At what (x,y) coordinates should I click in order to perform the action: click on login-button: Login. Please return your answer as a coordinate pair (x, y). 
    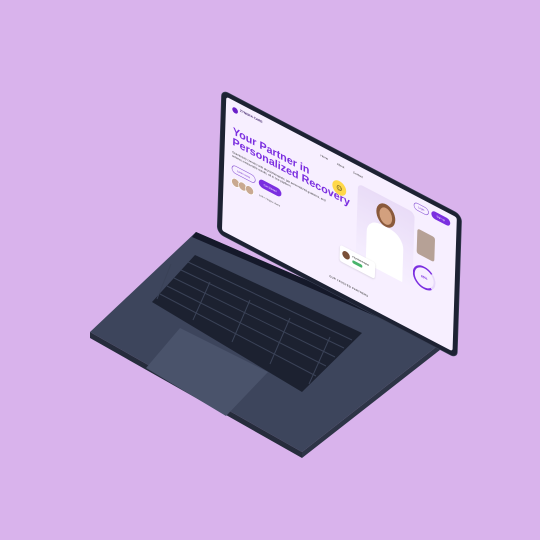
    Looking at the image, I should click on (421, 209).